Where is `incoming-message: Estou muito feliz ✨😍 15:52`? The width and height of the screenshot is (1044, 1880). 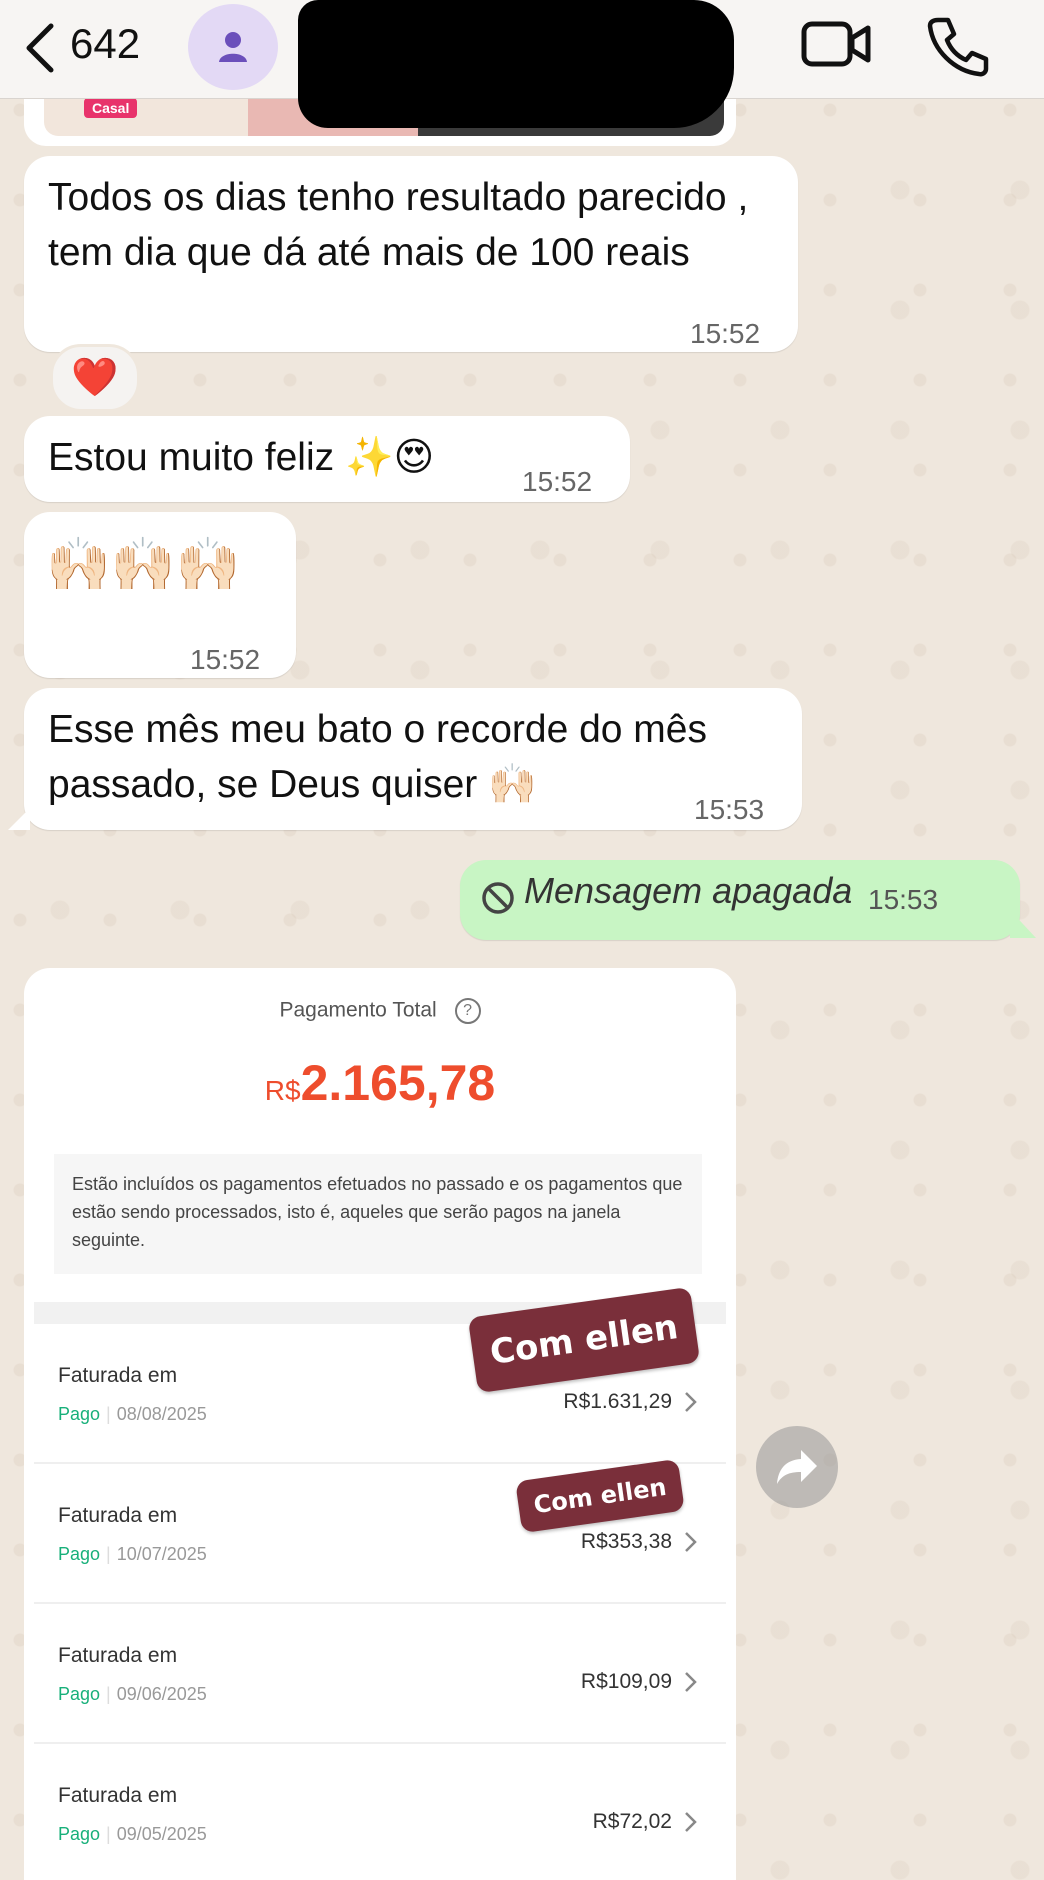 incoming-message: Estou muito feliz ✨😍 15:52 is located at coordinates (327, 459).